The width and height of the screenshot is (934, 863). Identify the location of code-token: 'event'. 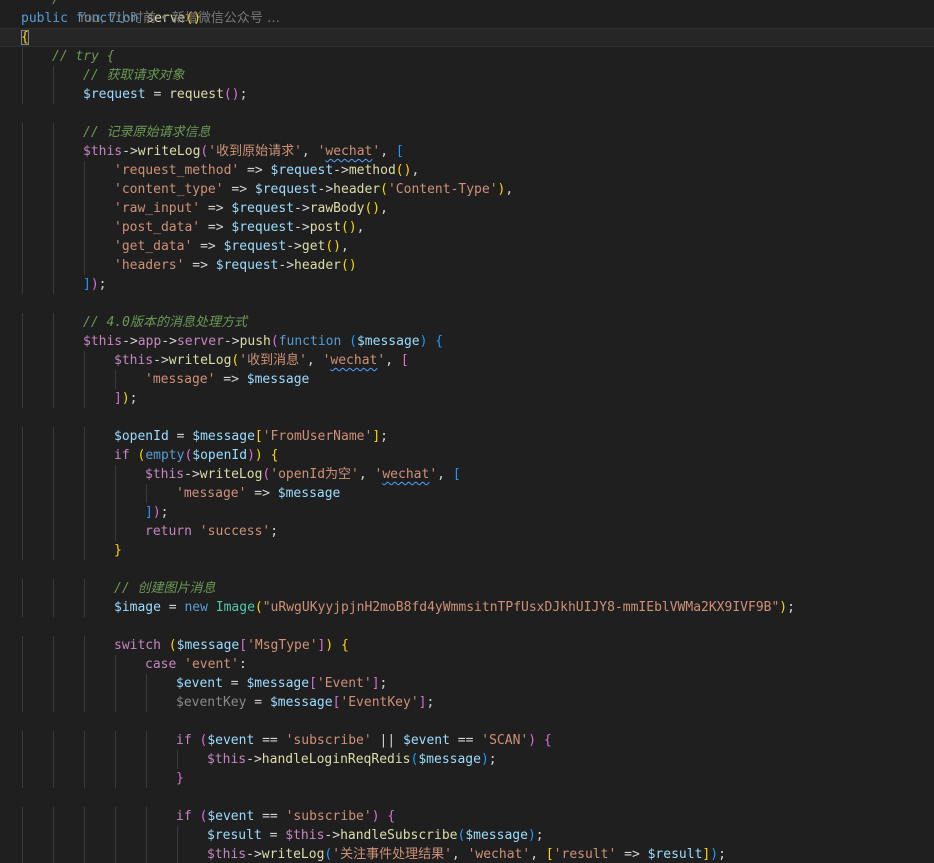
(211, 664).